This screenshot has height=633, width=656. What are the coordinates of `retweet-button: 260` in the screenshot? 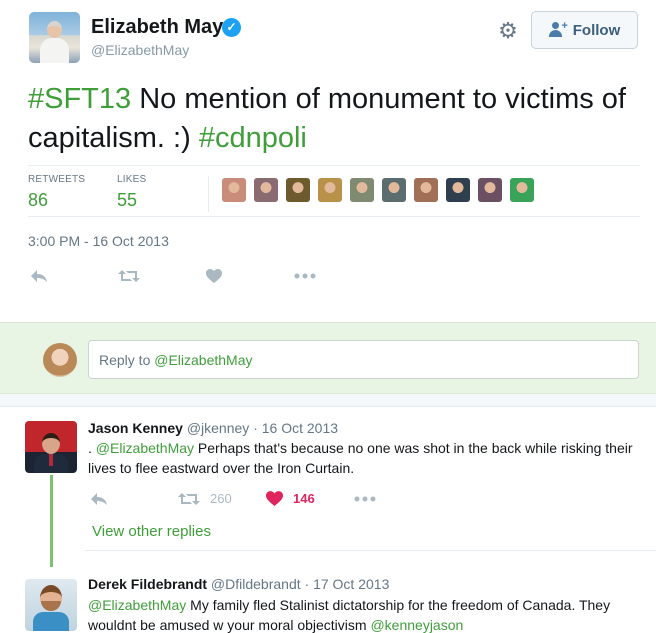 It's located at (222, 498).